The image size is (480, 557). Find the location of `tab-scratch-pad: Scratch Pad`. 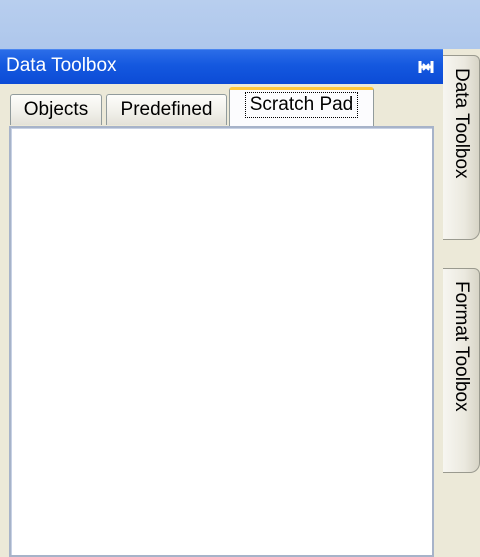

tab-scratch-pad: Scratch Pad is located at coordinates (301, 106).